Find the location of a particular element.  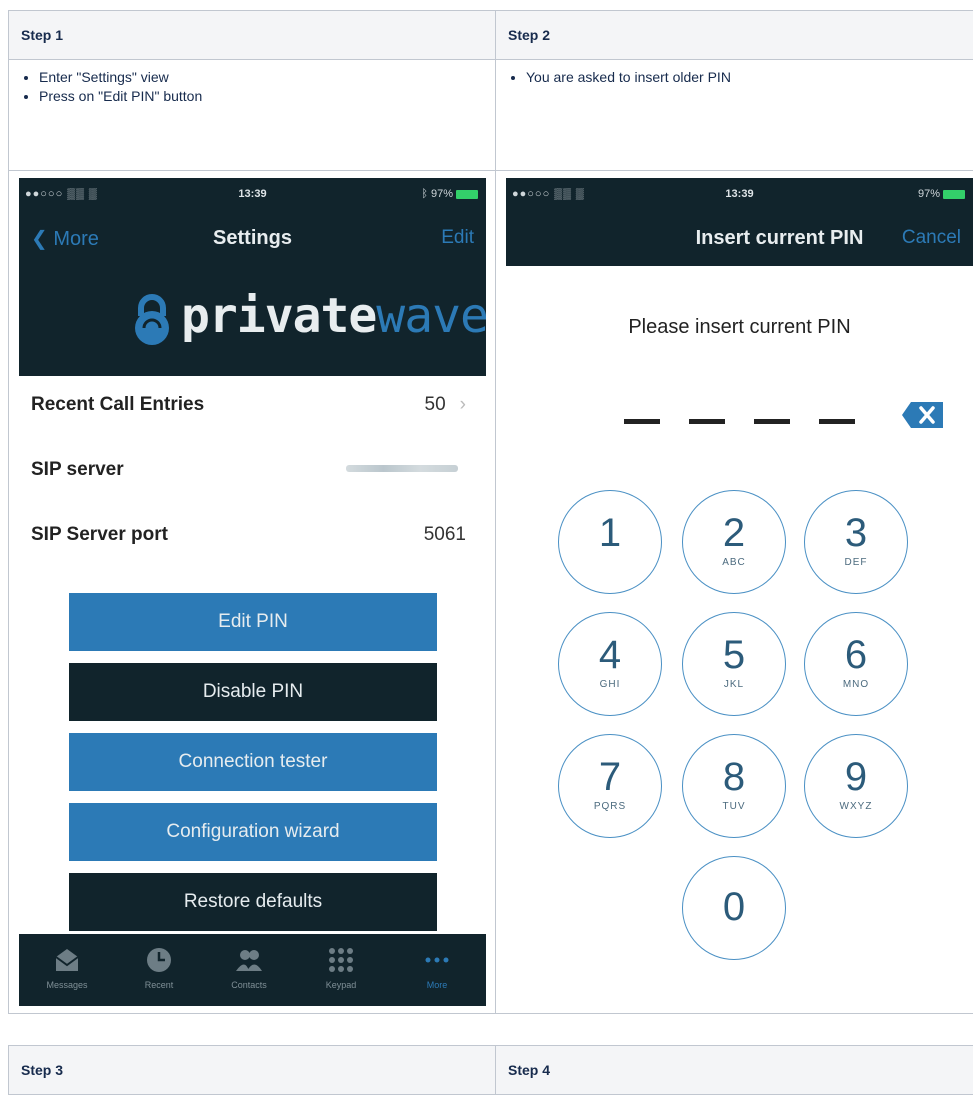

edit-pin-button: Edit PIN is located at coordinates (253, 622).